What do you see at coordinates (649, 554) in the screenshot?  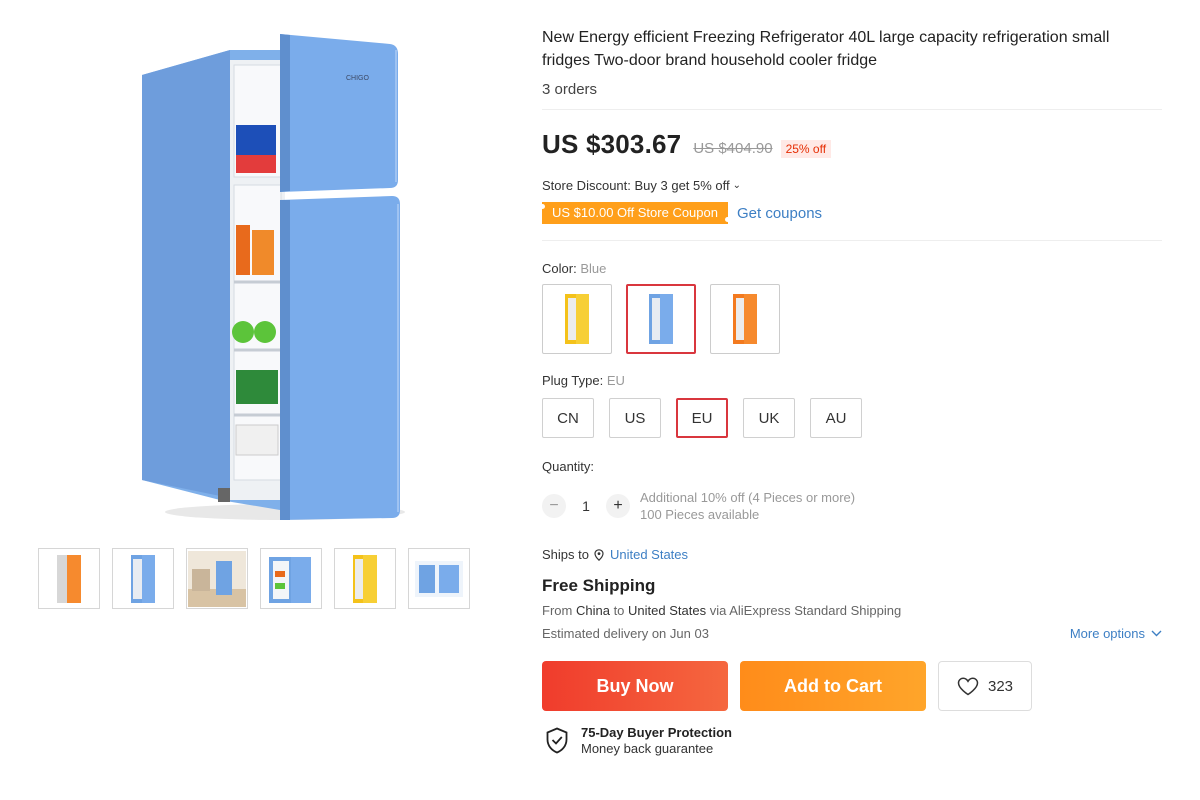 I see `ships-to-country-link: United States` at bounding box center [649, 554].